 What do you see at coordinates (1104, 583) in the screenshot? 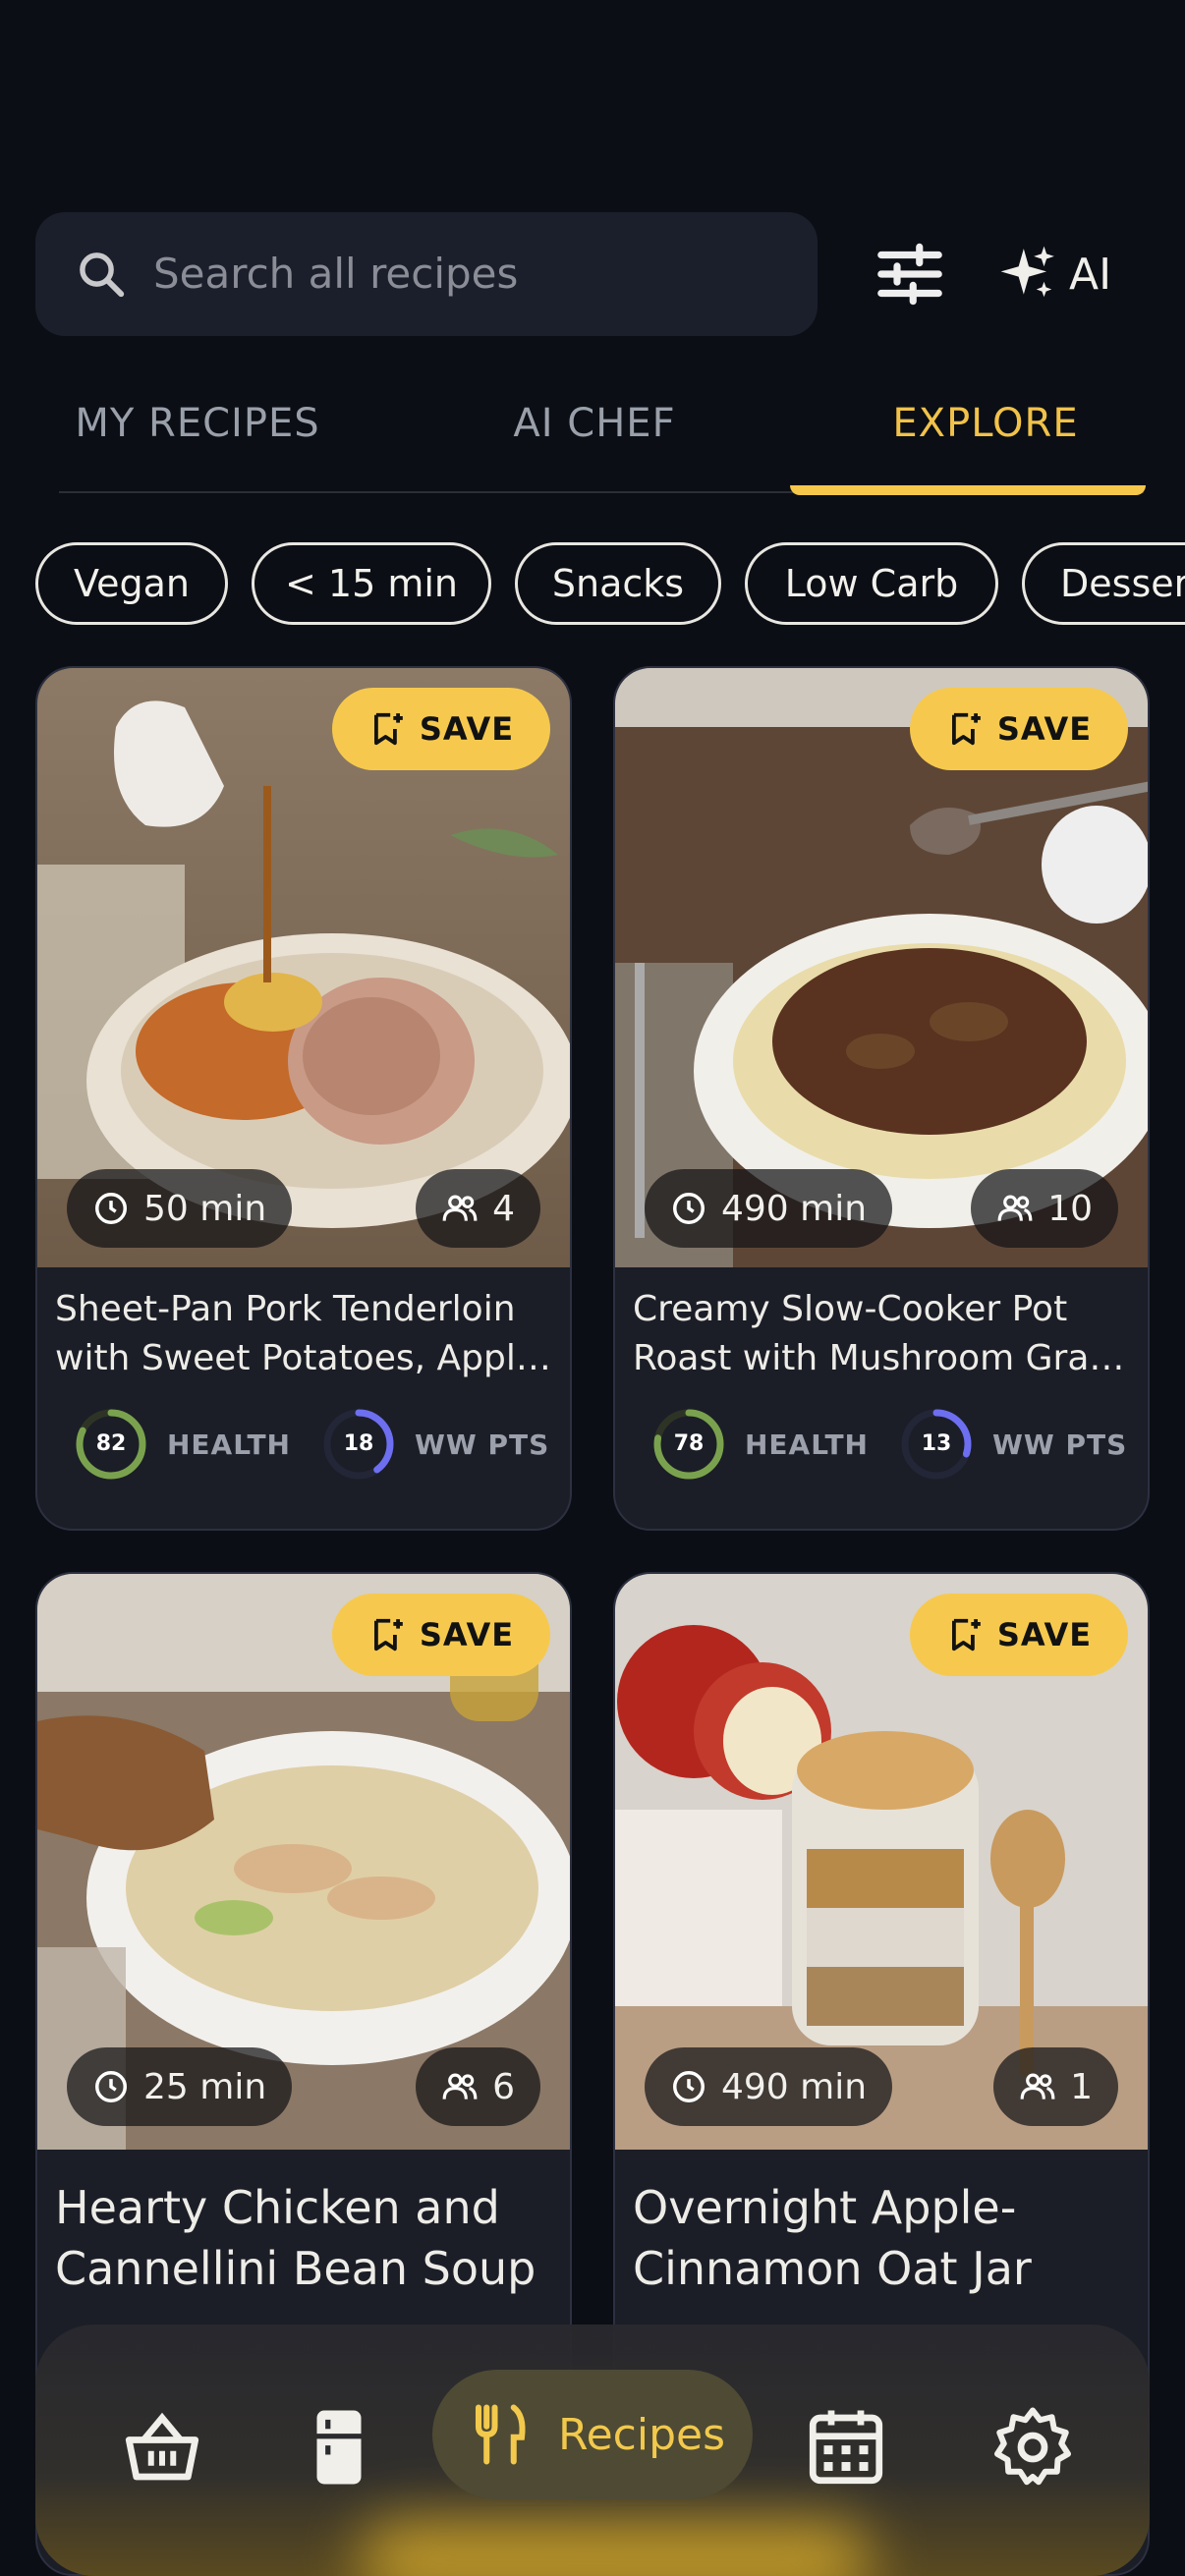
I see `chip-desserts: Desserts` at bounding box center [1104, 583].